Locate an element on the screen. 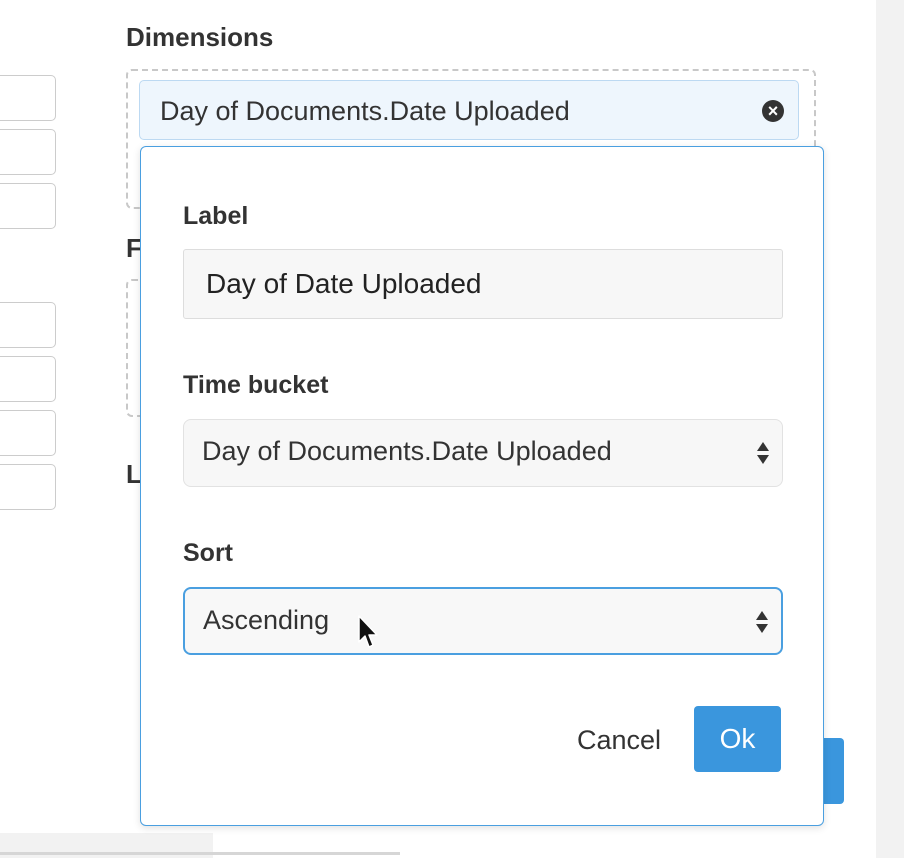  sort-selected: Ascending is located at coordinates (266, 620).